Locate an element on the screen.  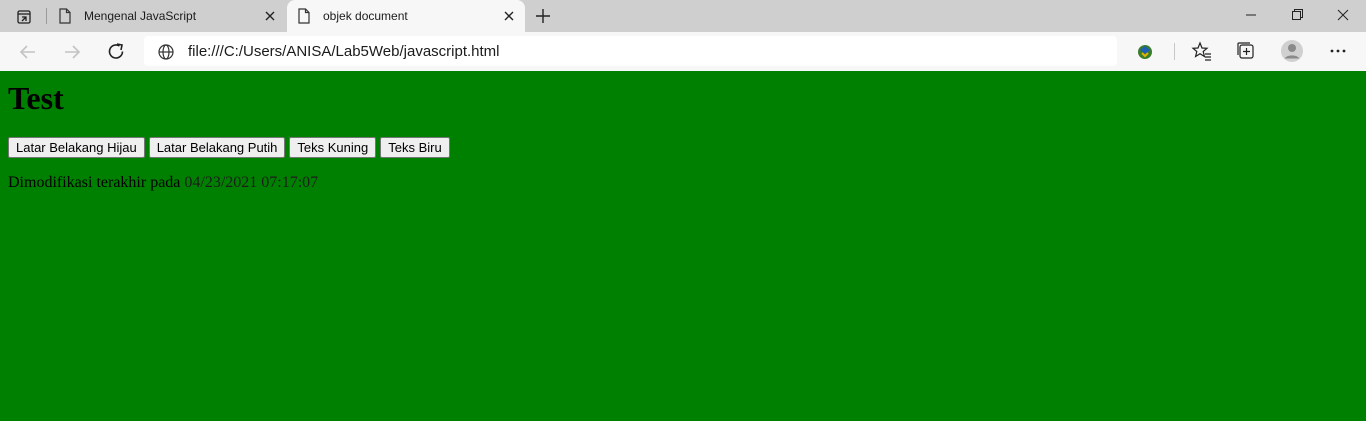
tab-title: objek document is located at coordinates (365, 16).